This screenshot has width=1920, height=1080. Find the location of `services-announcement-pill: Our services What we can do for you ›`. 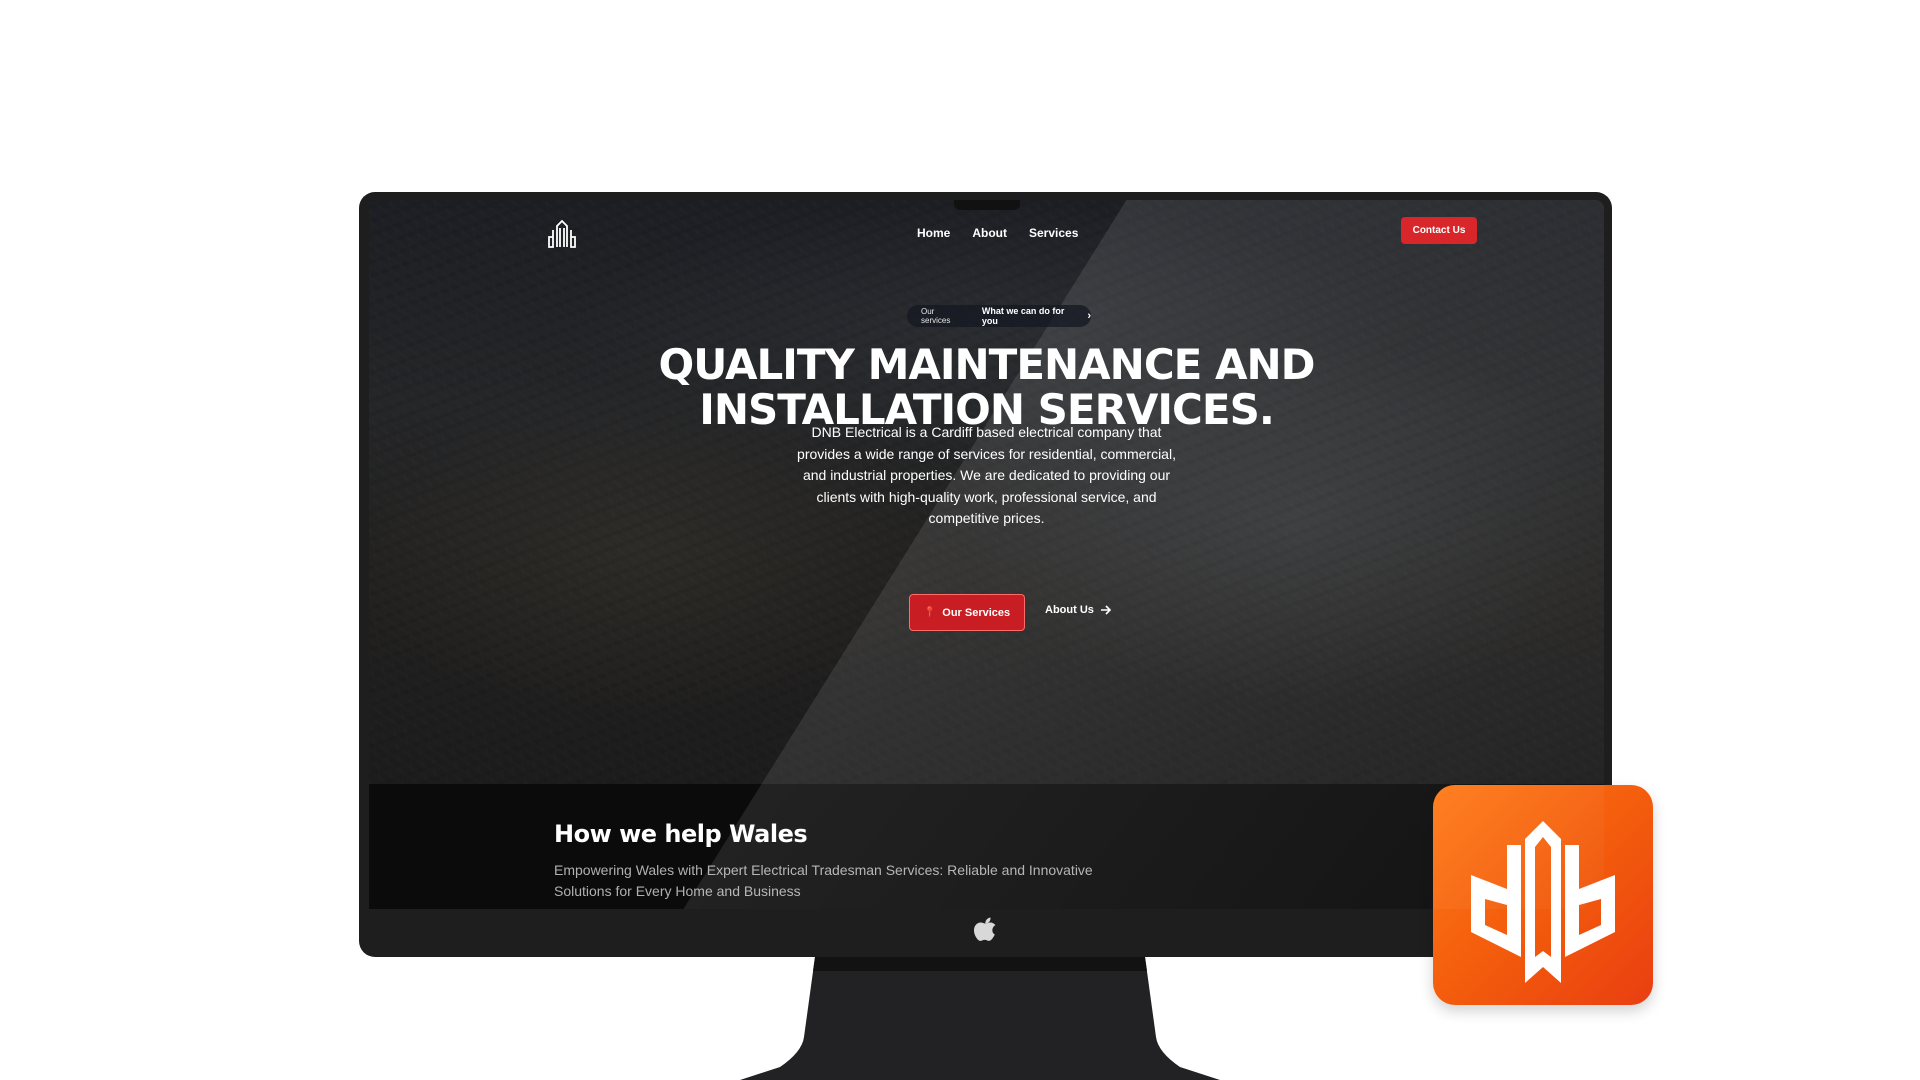

services-announcement-pill: Our services What we can do for you › is located at coordinates (999, 316).